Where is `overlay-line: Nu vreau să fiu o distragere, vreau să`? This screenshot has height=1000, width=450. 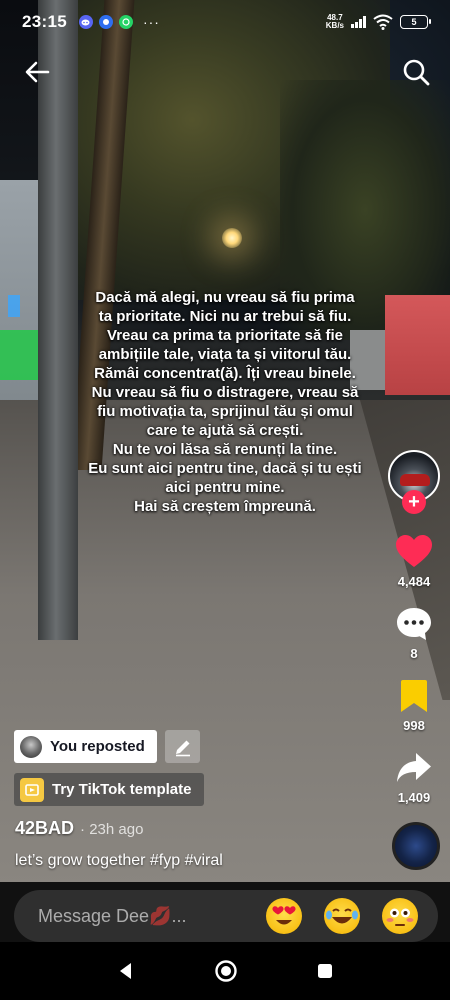 overlay-line: Nu vreau să fiu o distragere, vreau să is located at coordinates (225, 392).